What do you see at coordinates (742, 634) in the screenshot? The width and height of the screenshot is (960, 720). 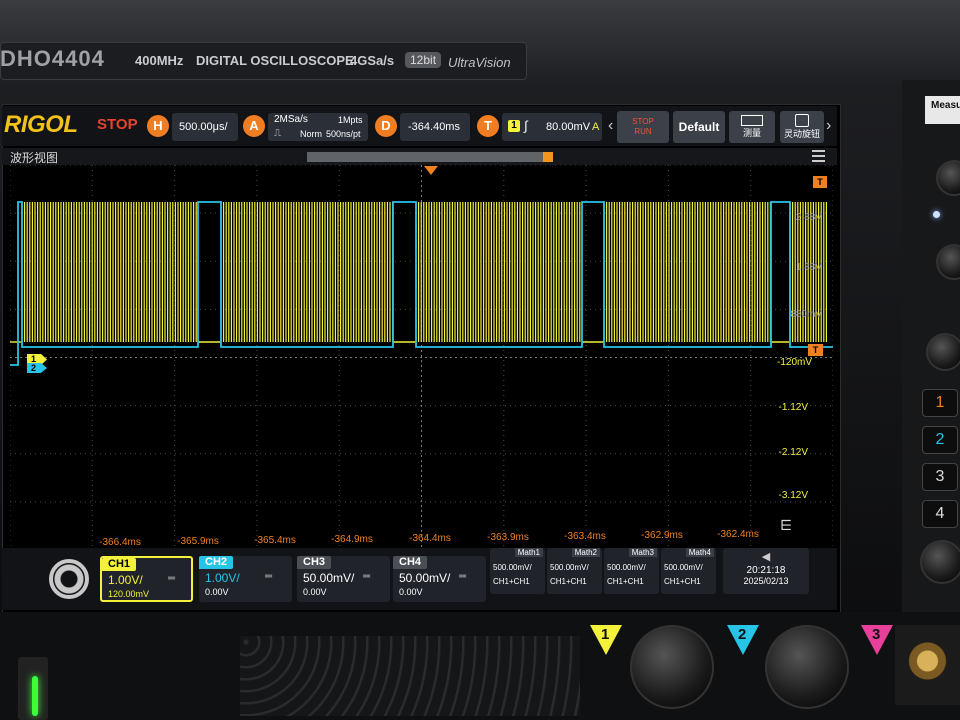 I see `input-2-label: 2` at bounding box center [742, 634].